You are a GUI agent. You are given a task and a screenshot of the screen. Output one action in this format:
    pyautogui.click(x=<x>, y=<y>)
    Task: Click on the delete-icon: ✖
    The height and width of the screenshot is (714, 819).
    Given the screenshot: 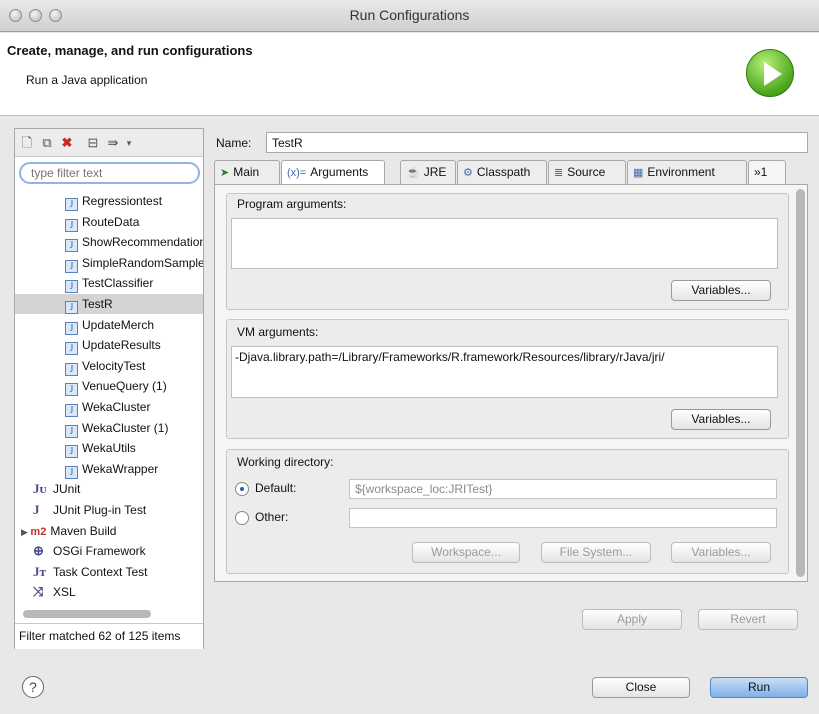 What is the action you would take?
    pyautogui.click(x=67, y=143)
    